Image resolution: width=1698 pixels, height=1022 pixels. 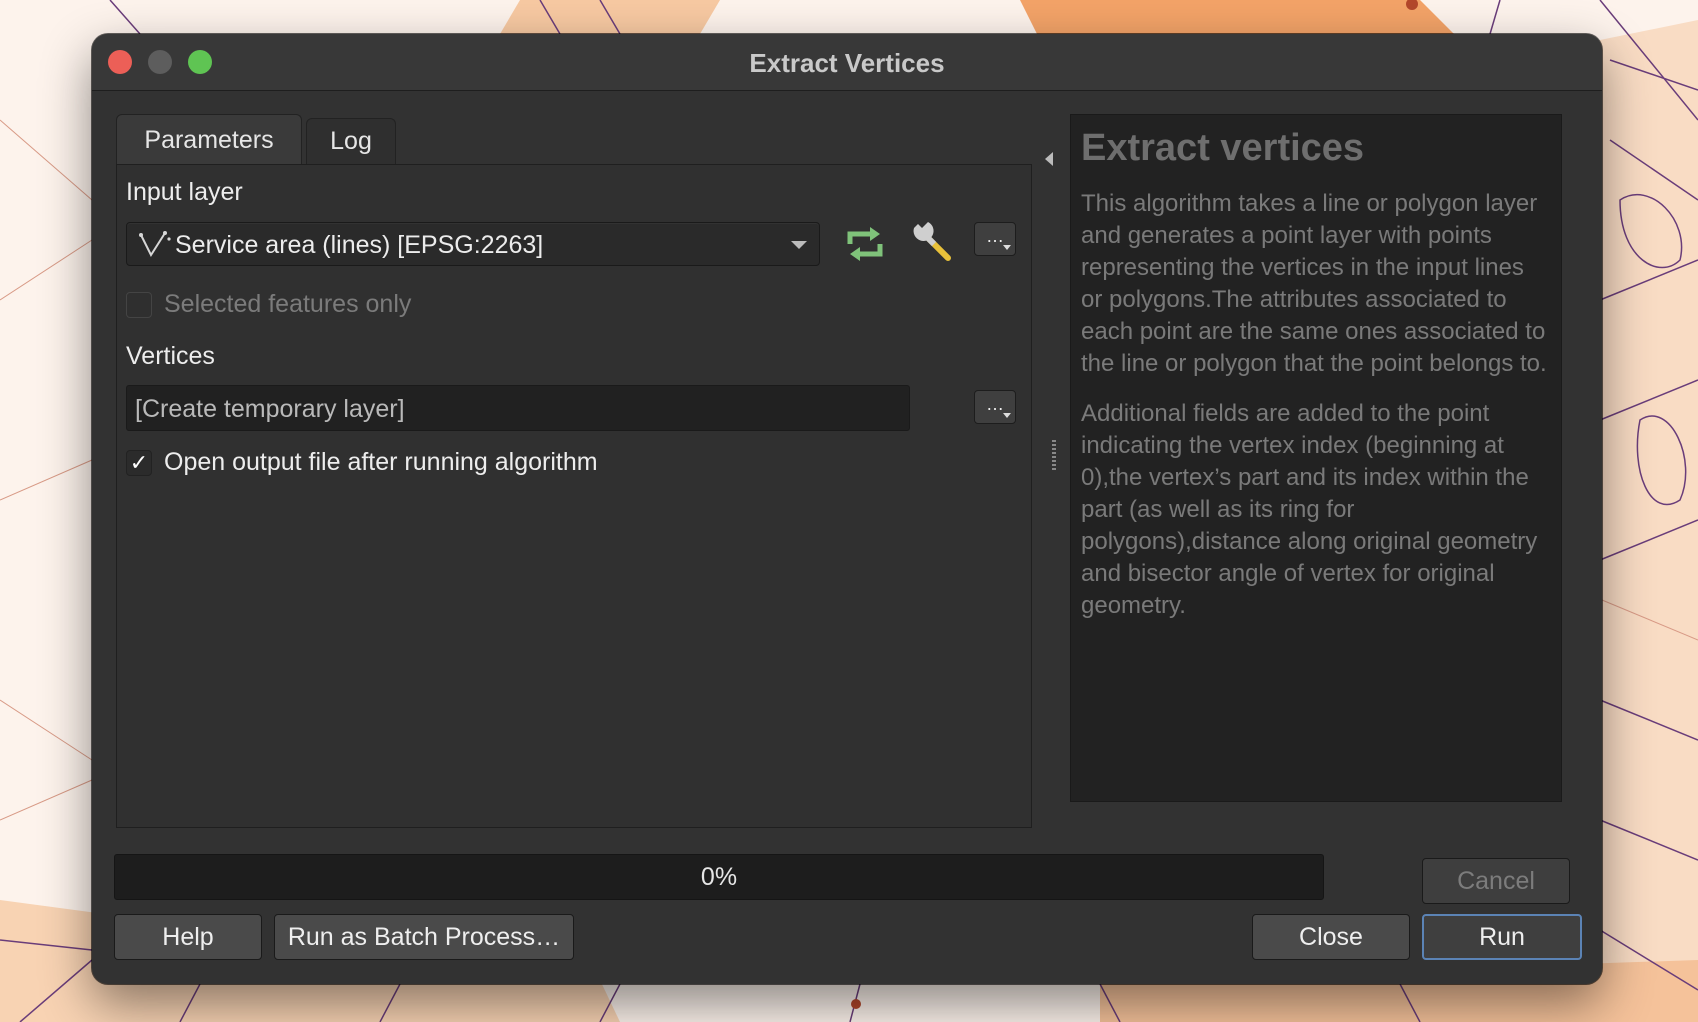 What do you see at coordinates (865, 244) in the screenshot?
I see `iterate-icon` at bounding box center [865, 244].